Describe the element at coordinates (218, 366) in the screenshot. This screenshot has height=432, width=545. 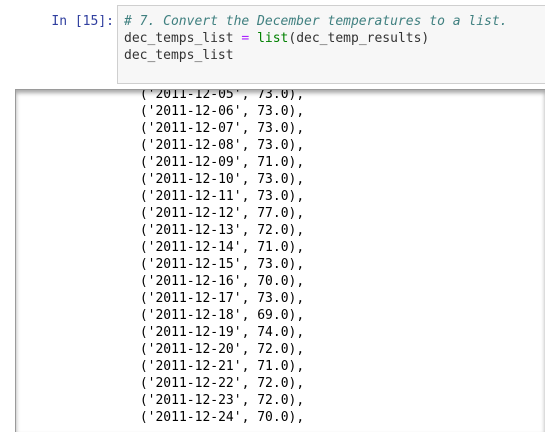
I see `output-line: ('2011-12-21', 71.0),` at that location.